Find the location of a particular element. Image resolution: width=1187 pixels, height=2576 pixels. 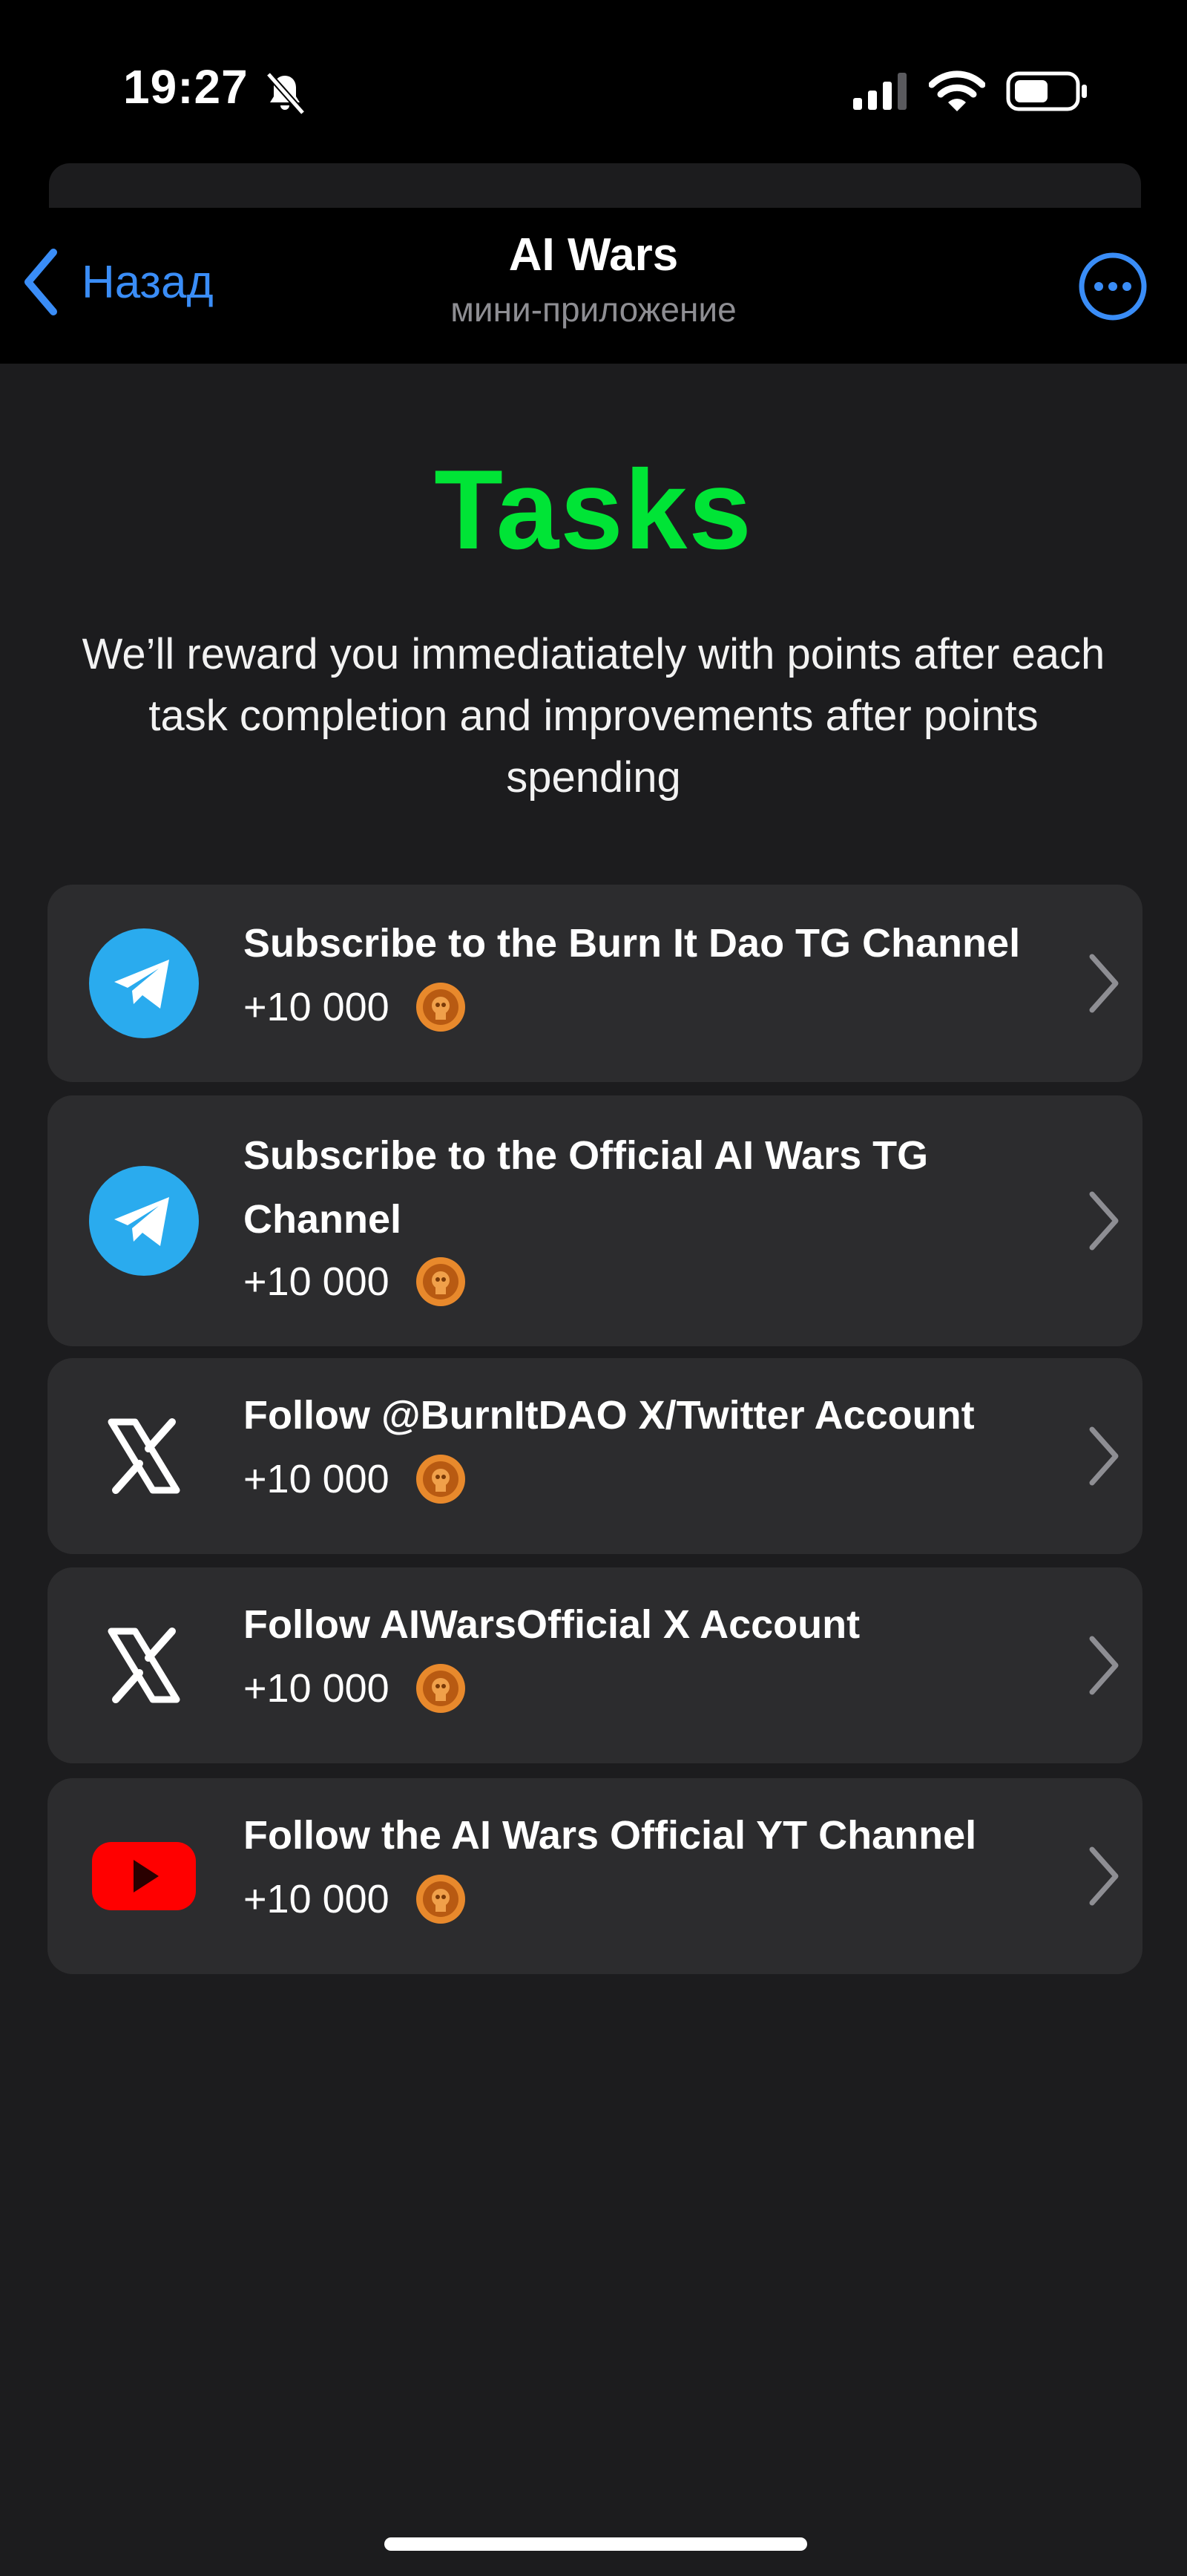

home-indicator is located at coordinates (595, 2544).